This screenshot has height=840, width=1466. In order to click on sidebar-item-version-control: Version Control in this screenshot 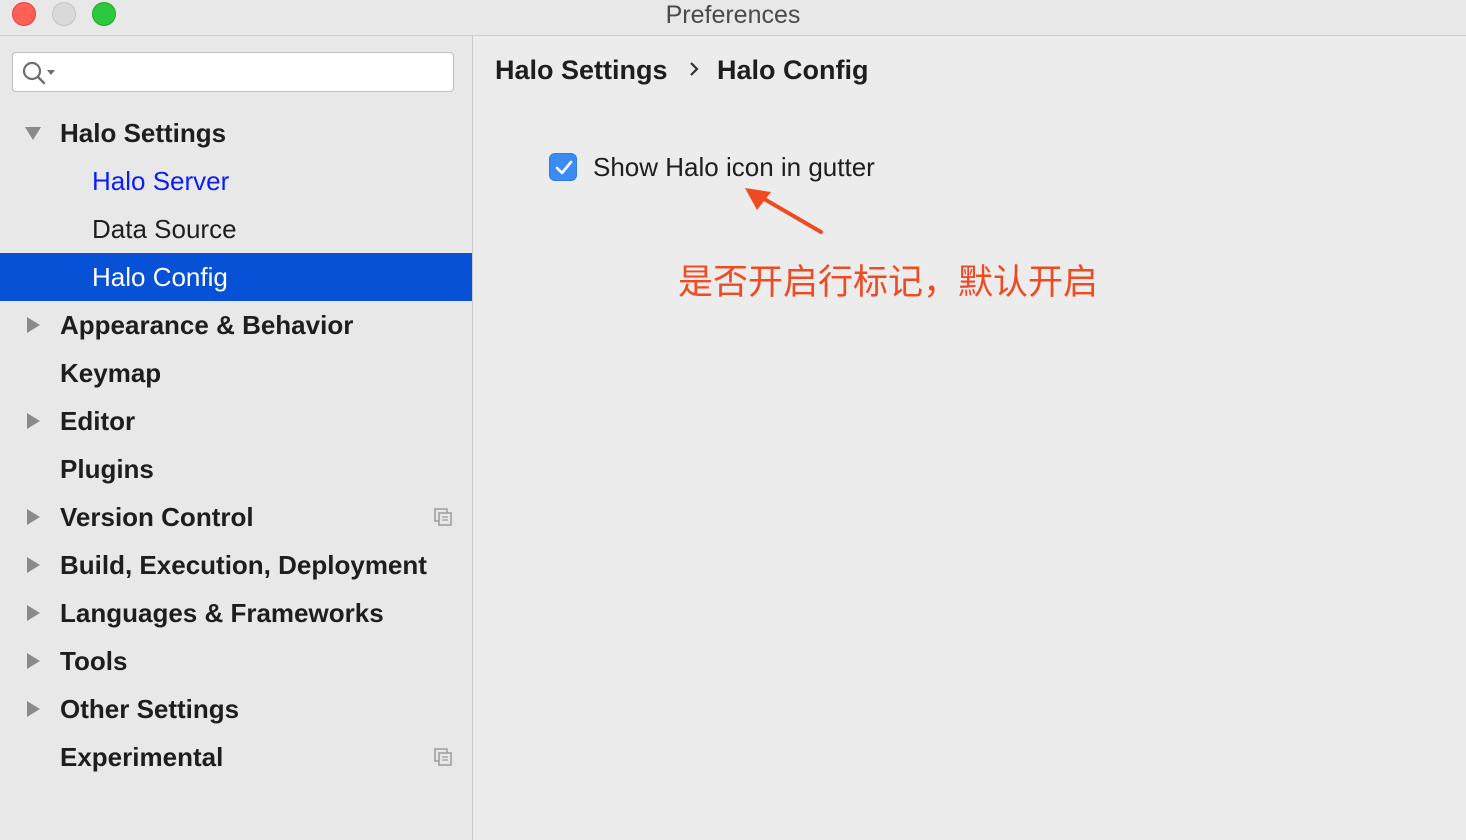, I will do `click(236, 517)`.